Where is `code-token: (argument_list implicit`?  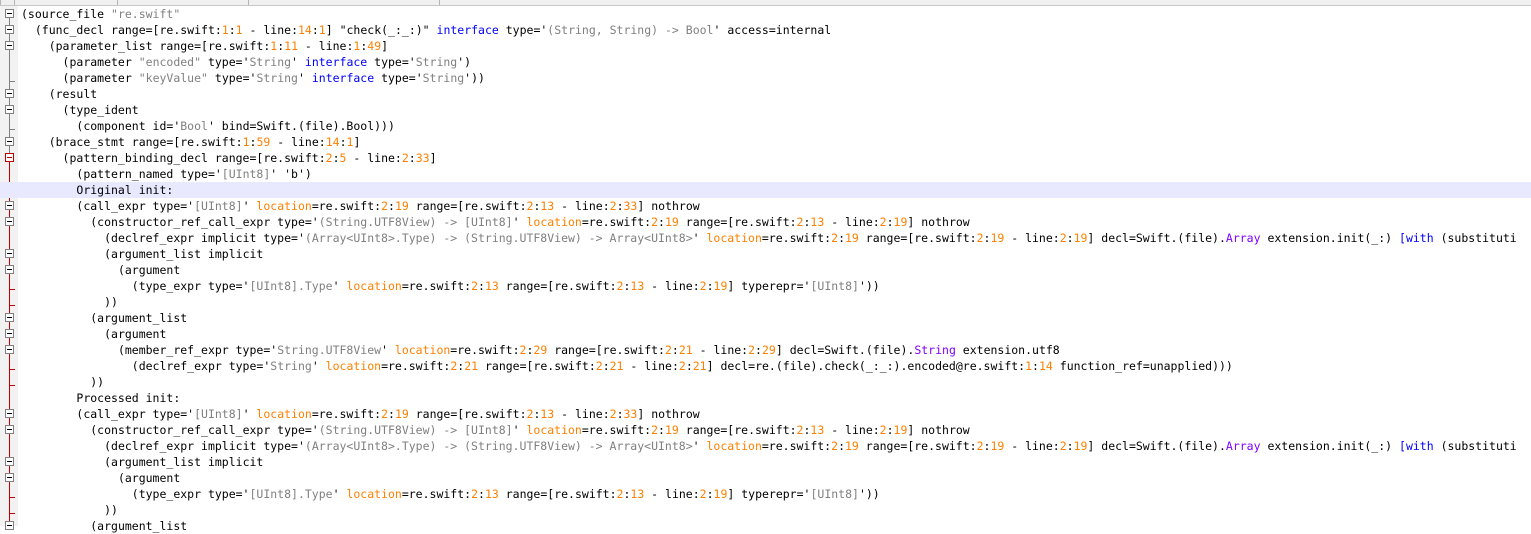 code-token: (argument_list implicit is located at coordinates (184, 462).